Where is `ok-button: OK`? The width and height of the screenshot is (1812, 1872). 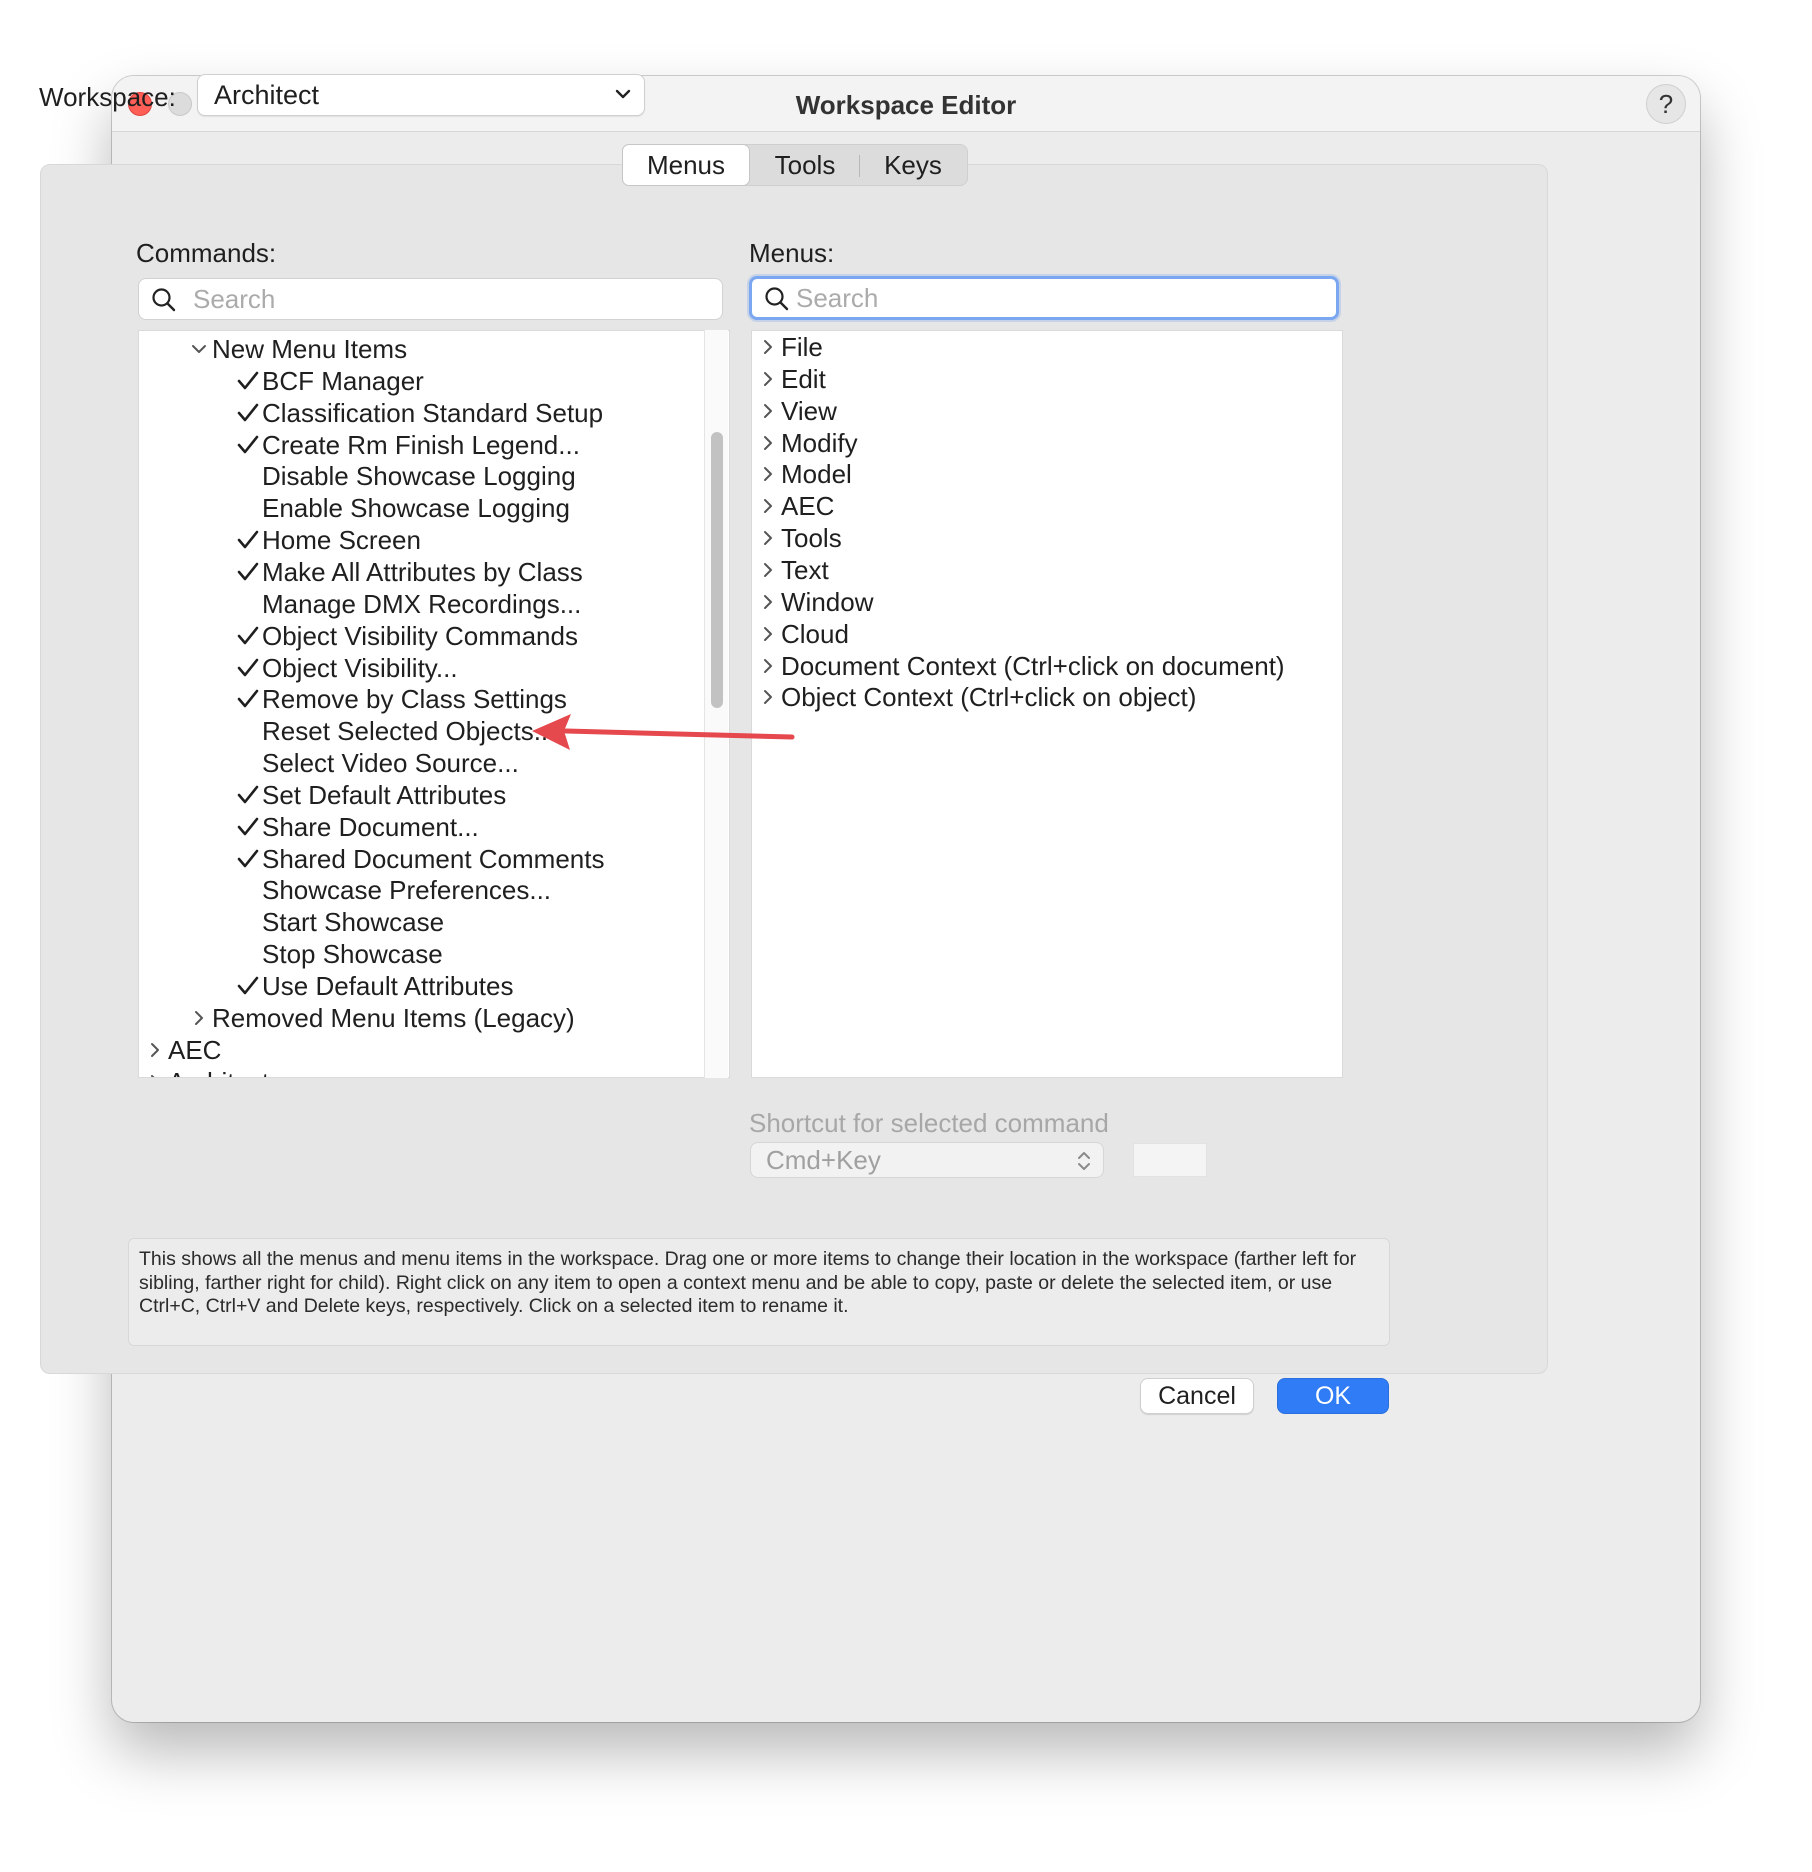
ok-button: OK is located at coordinates (1333, 1396).